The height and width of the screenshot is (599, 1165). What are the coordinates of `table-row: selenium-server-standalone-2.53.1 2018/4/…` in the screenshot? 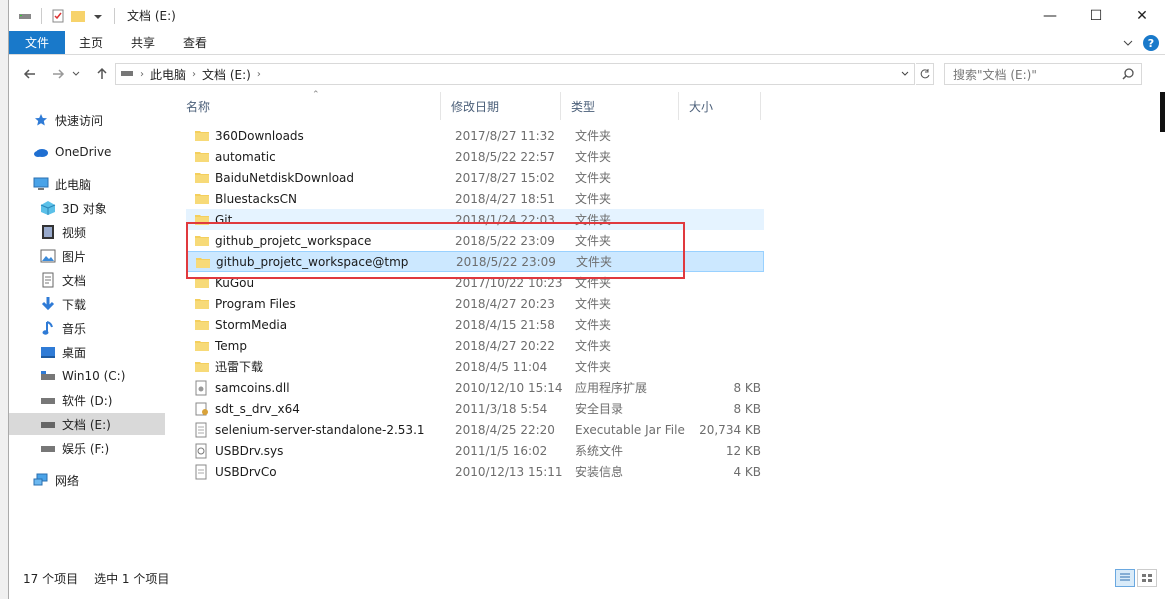 It's located at (475, 429).